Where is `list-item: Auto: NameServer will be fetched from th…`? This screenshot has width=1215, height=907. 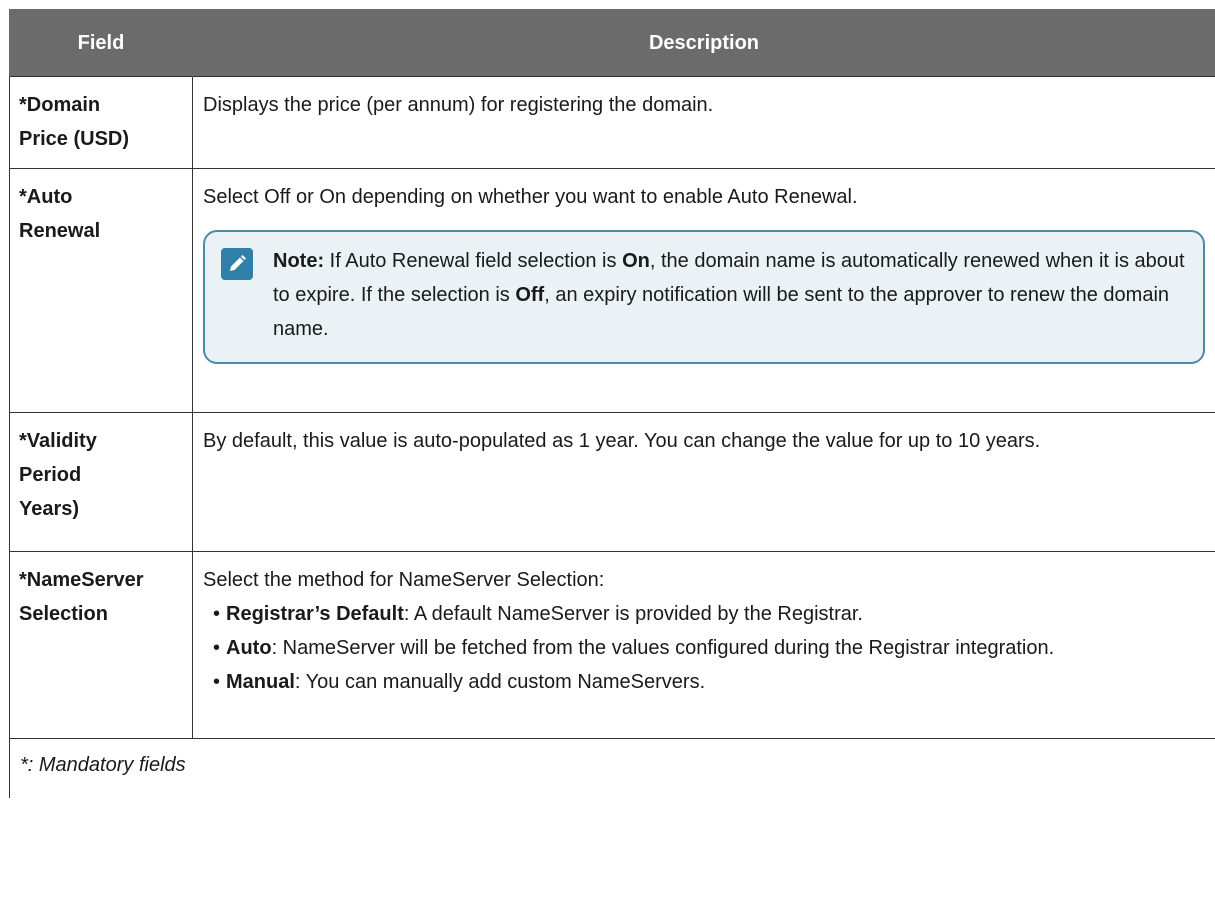 list-item: Auto: NameServer will be fetched from th… is located at coordinates (704, 648).